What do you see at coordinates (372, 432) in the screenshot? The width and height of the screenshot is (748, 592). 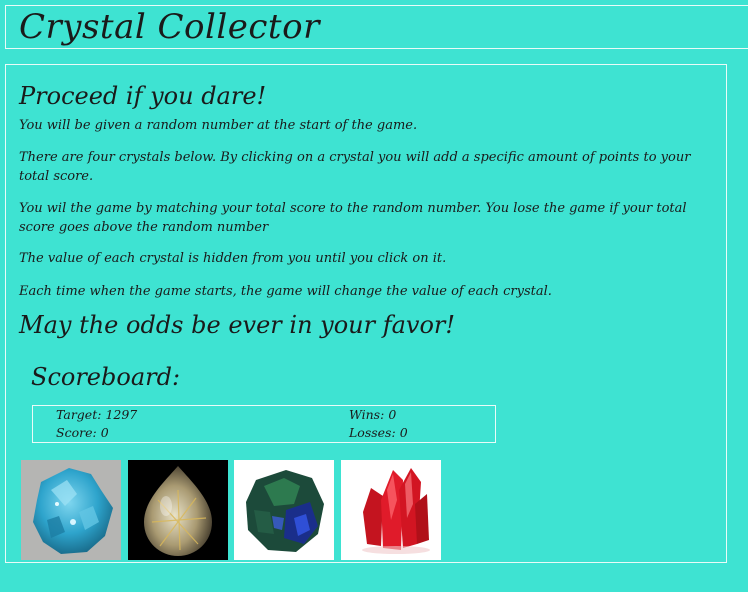 I see `losses-label: Losses:` at bounding box center [372, 432].